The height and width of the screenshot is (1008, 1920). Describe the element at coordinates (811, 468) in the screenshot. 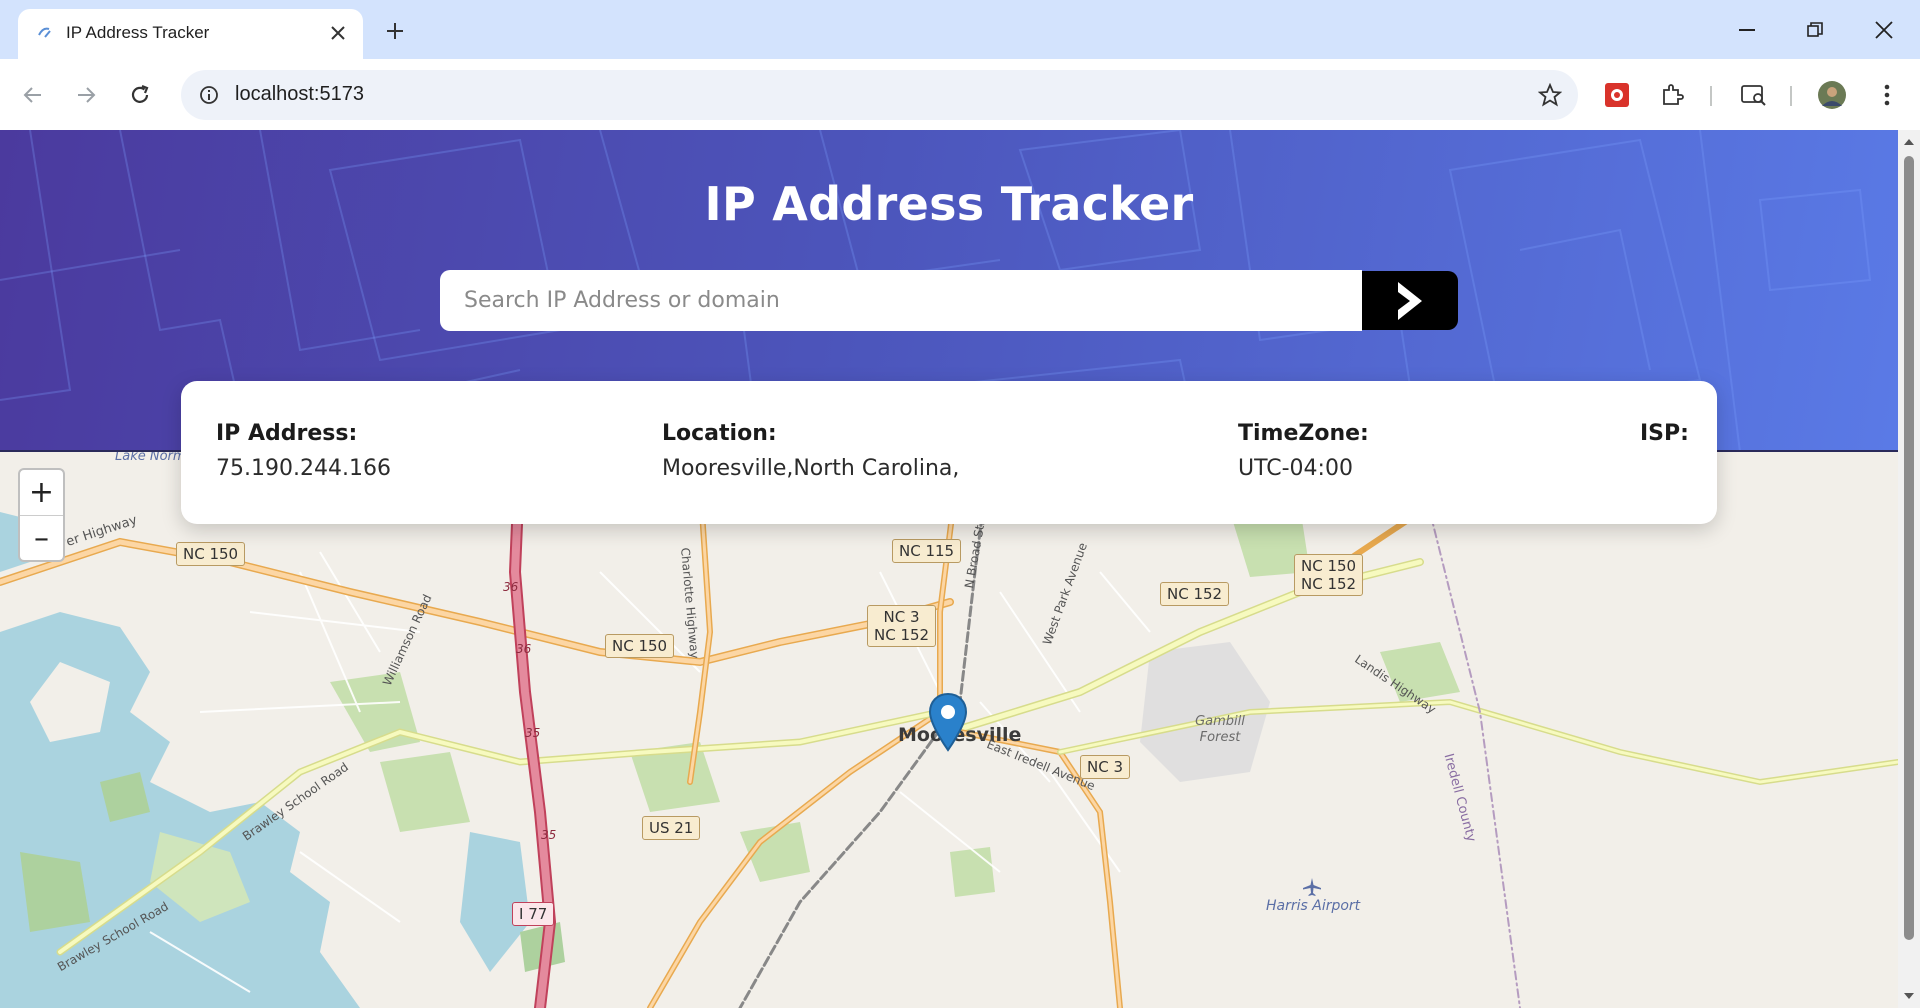

I see `location-value: Mooresville,North Carolina,` at that location.